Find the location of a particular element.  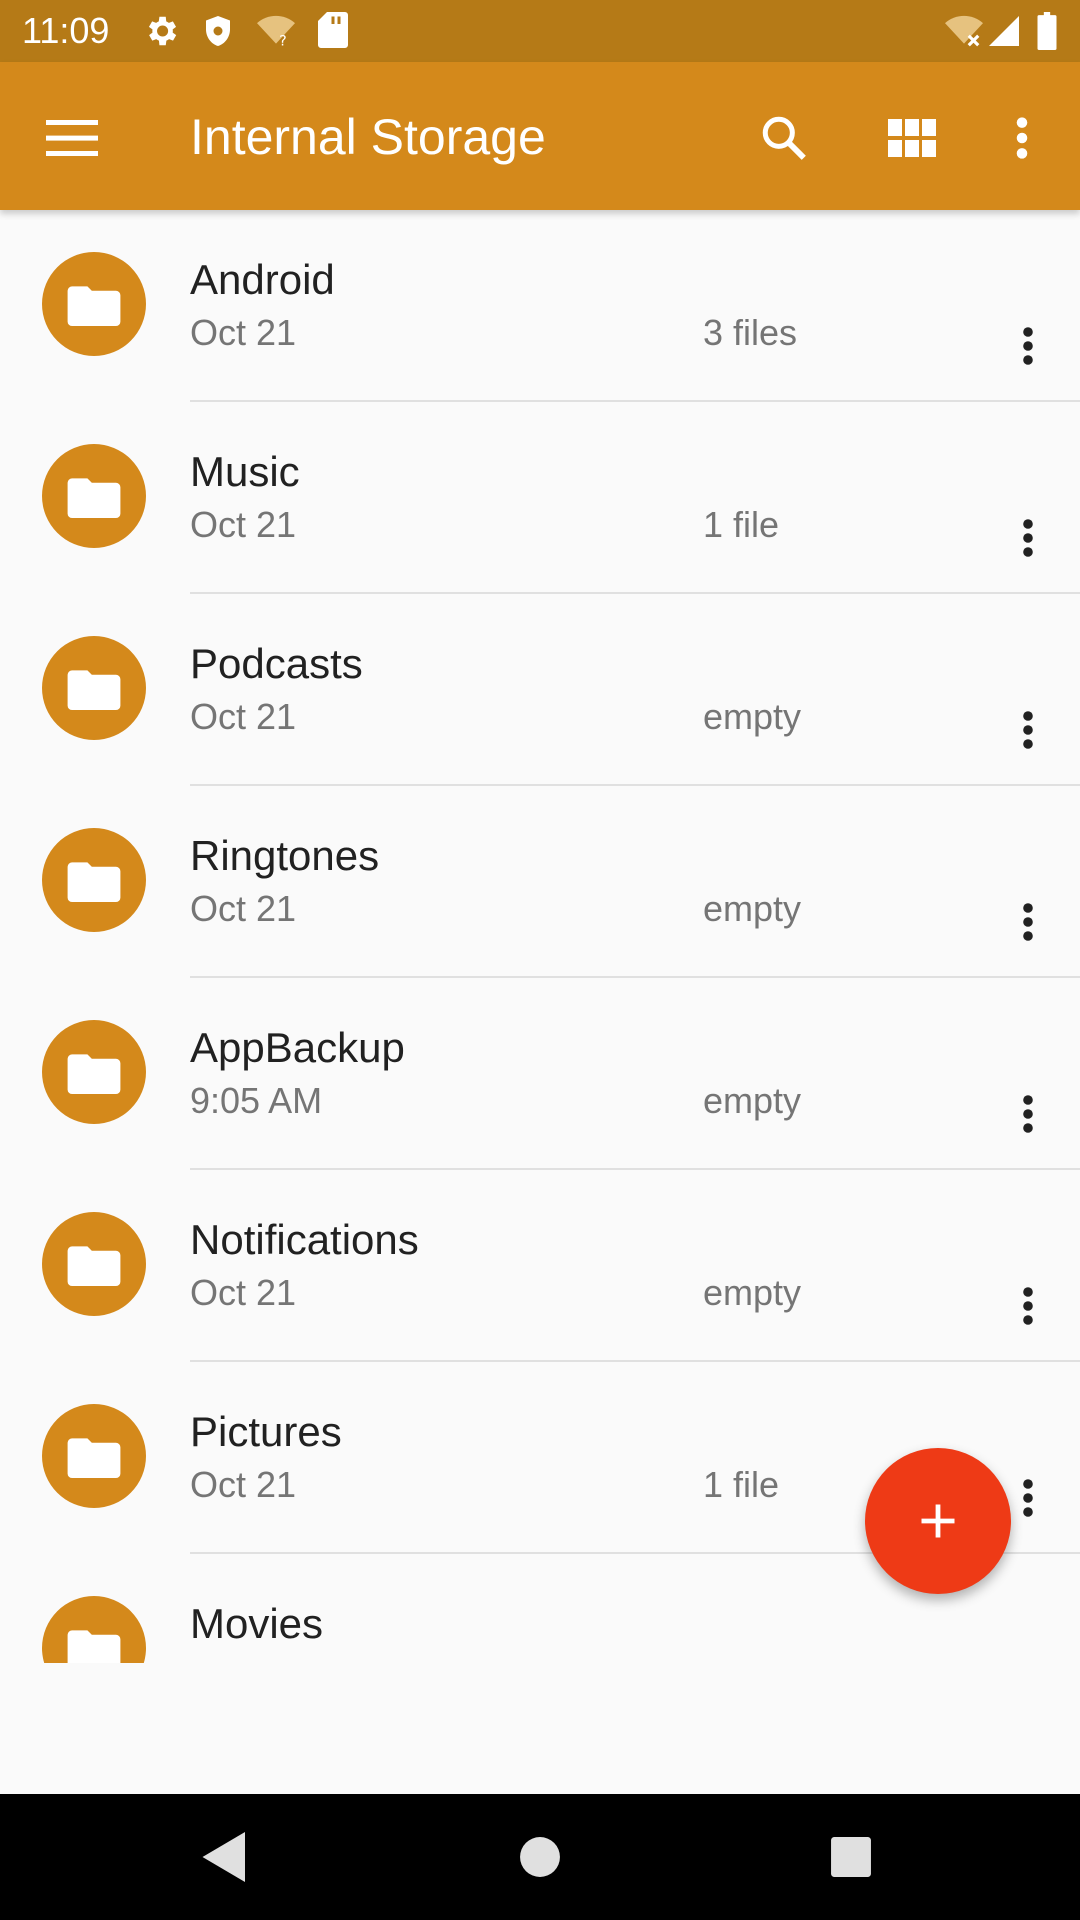

list-item: Podcasts Oct 21 empty is located at coordinates (540, 690).